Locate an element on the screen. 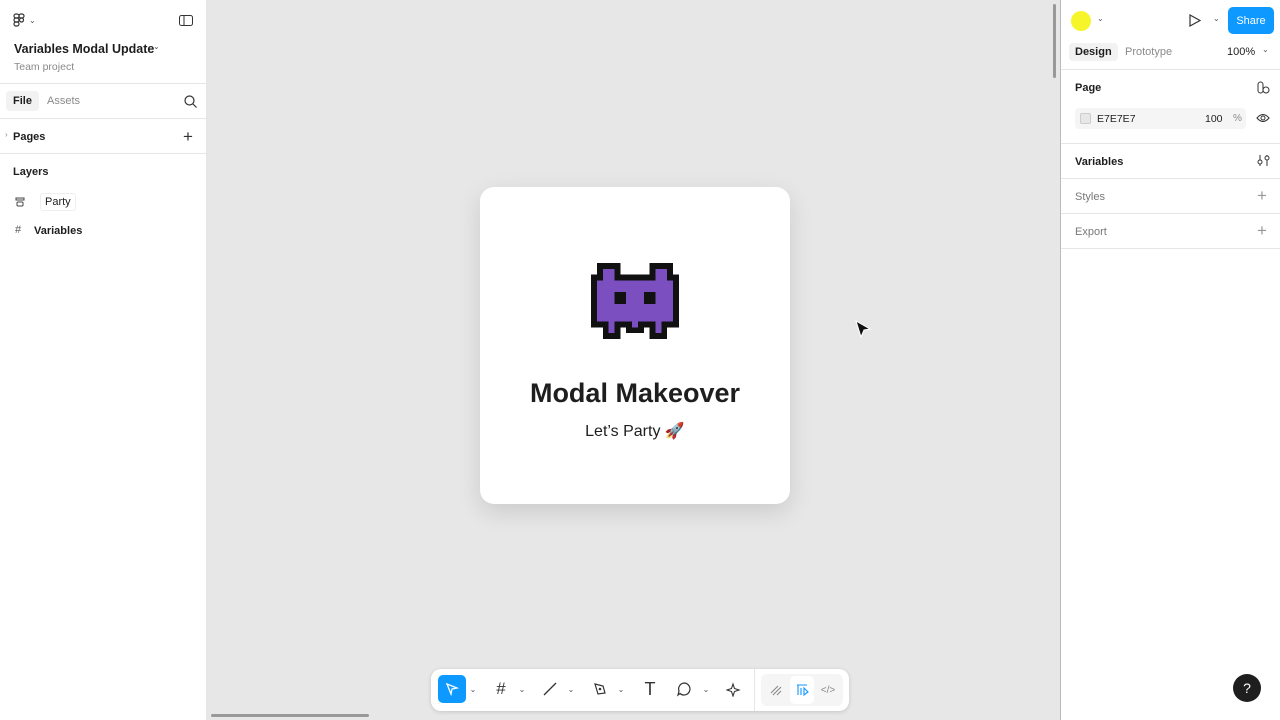  shape-tool-button is located at coordinates (684, 689).